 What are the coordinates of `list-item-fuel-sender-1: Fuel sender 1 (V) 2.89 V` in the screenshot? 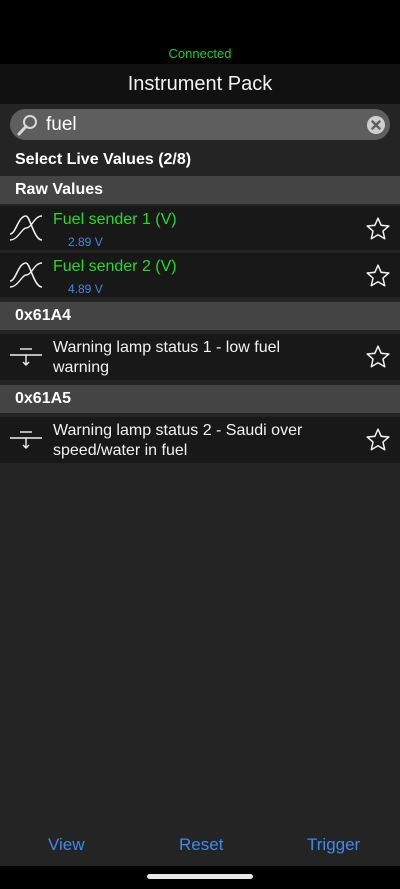 It's located at (200, 228).